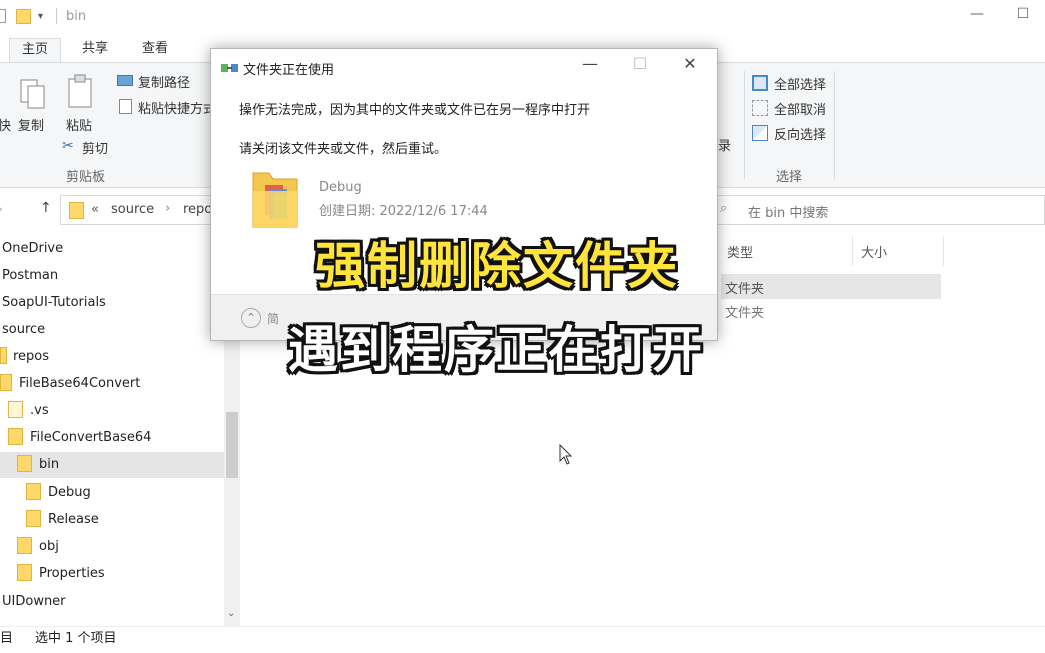  I want to click on search-input: ⌕ 在 bin 中搜索, so click(880, 210).